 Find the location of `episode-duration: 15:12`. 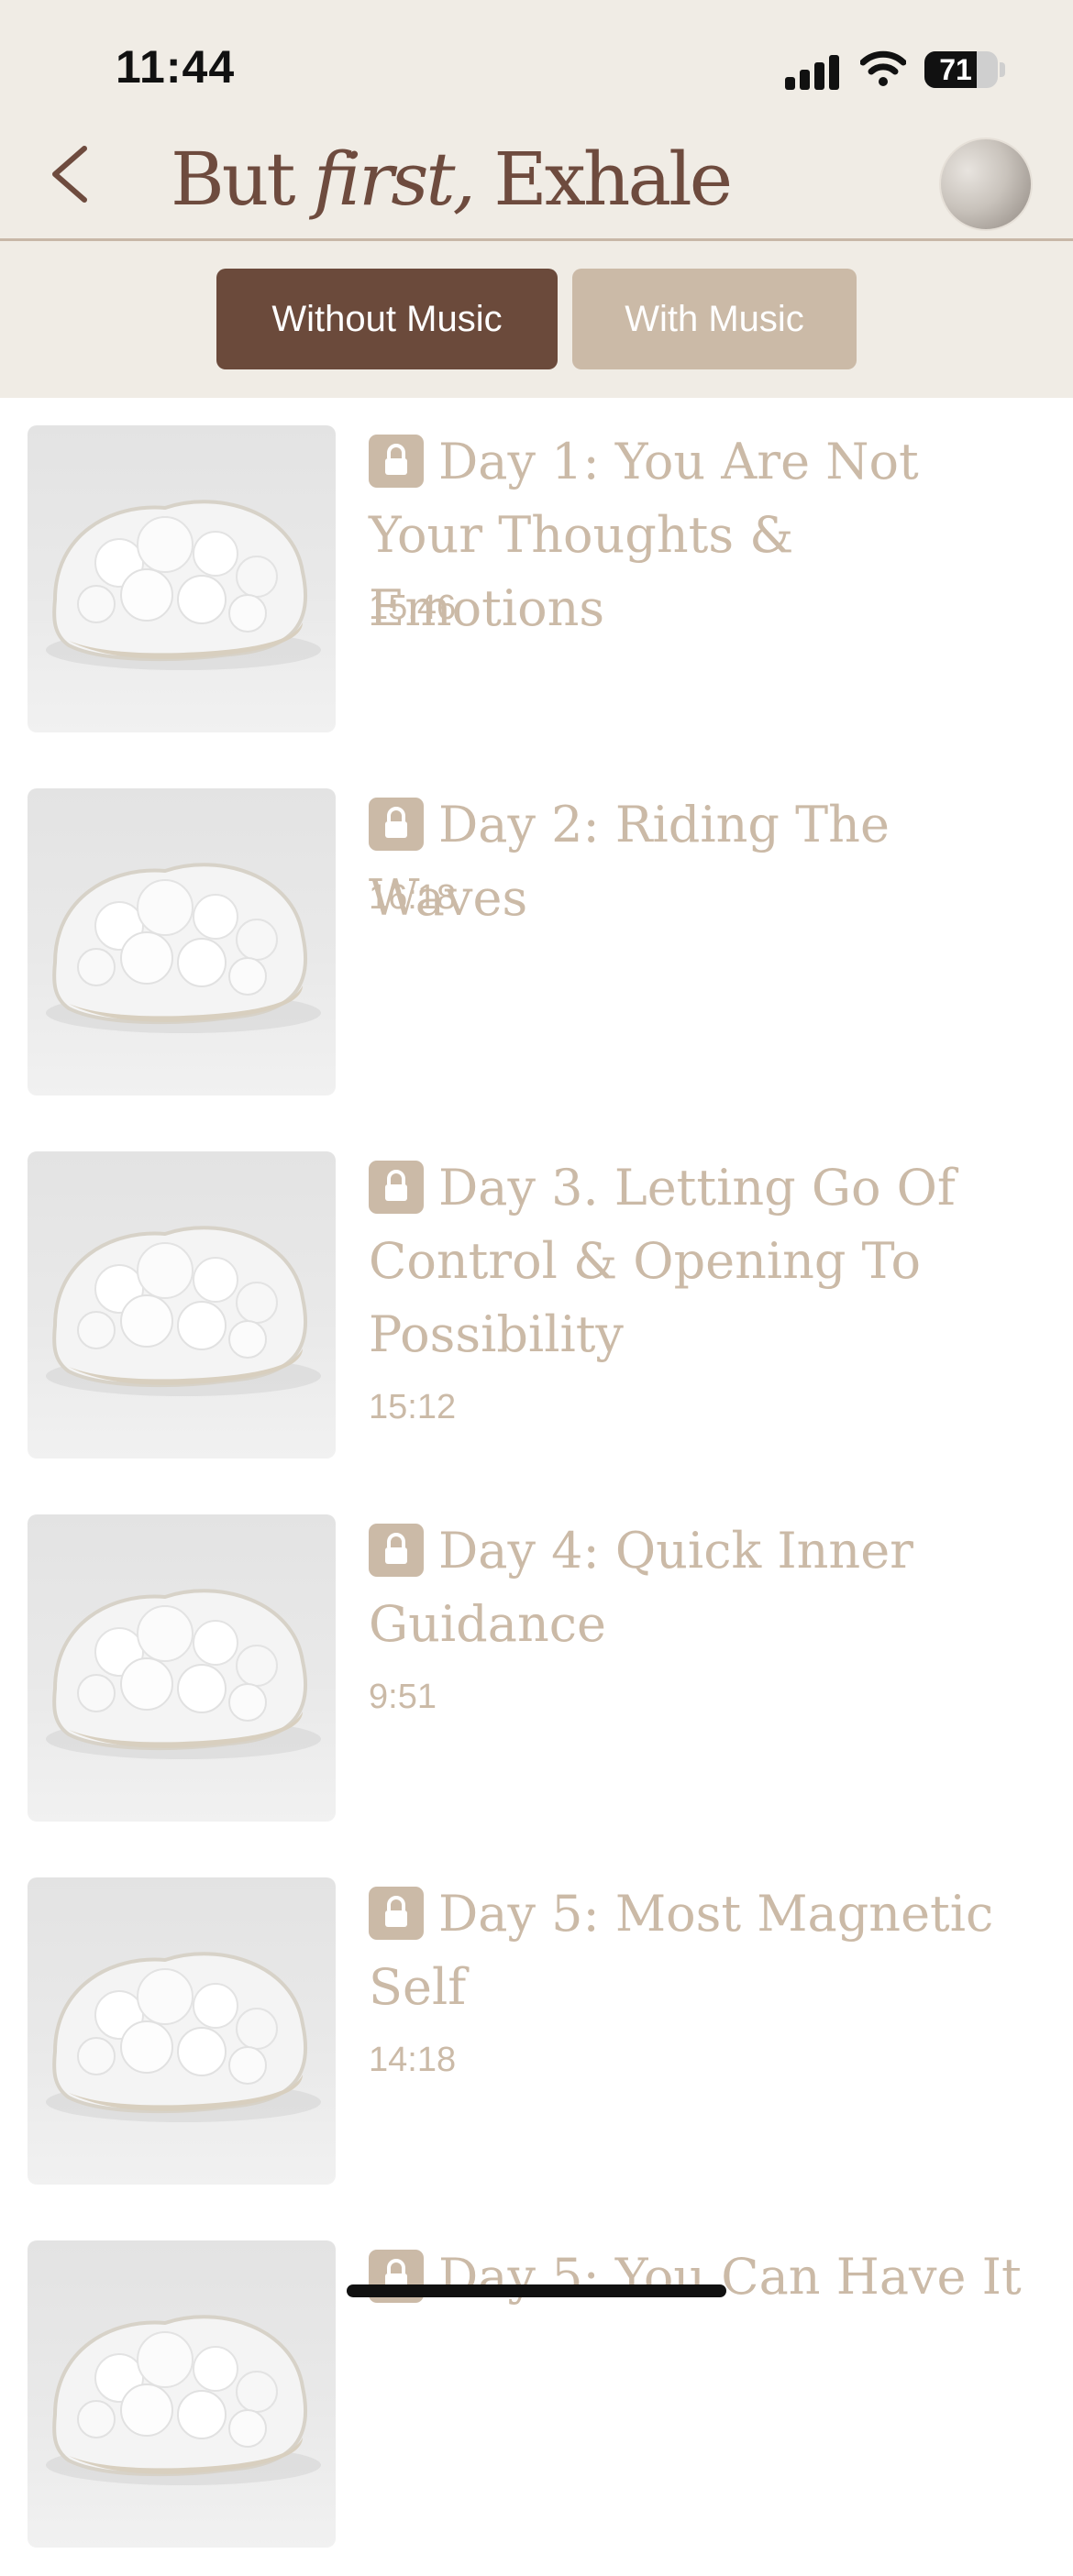

episode-duration: 15:12 is located at coordinates (413, 1407).